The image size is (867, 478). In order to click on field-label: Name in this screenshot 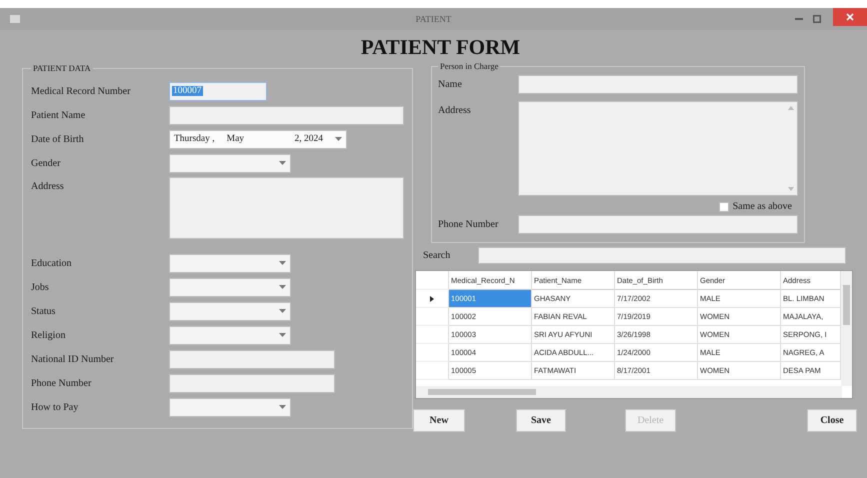, I will do `click(450, 84)`.